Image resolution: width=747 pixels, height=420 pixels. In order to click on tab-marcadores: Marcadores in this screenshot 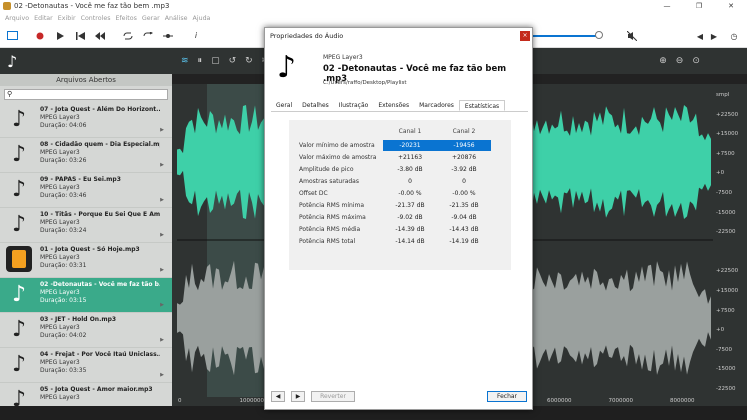, I will do `click(436, 105)`.